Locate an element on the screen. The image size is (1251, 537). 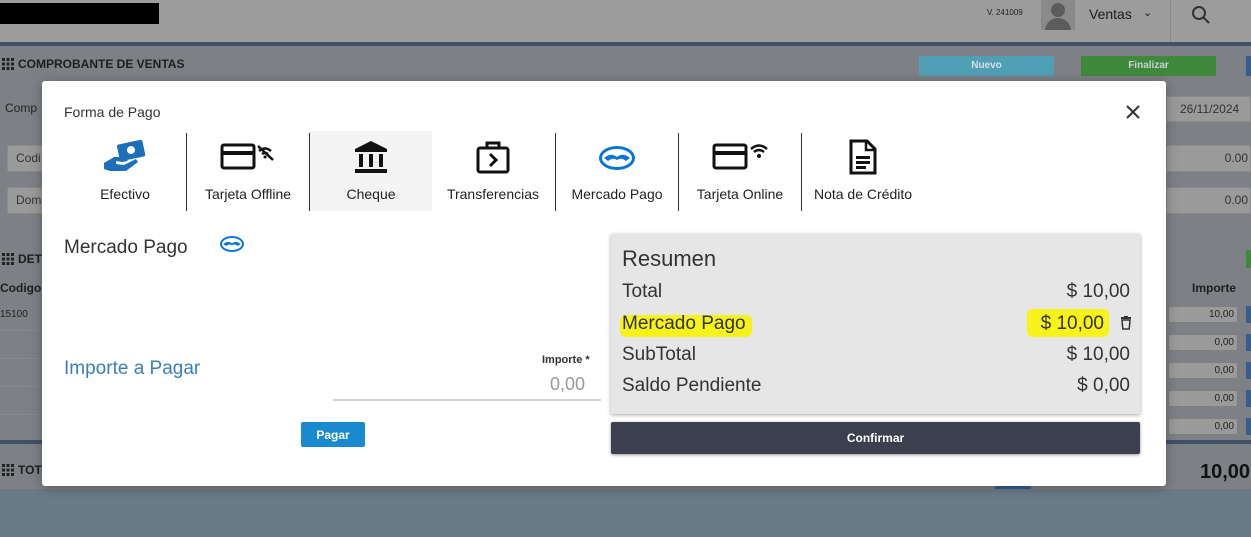
totales-title: TOT is located at coordinates (30, 470).